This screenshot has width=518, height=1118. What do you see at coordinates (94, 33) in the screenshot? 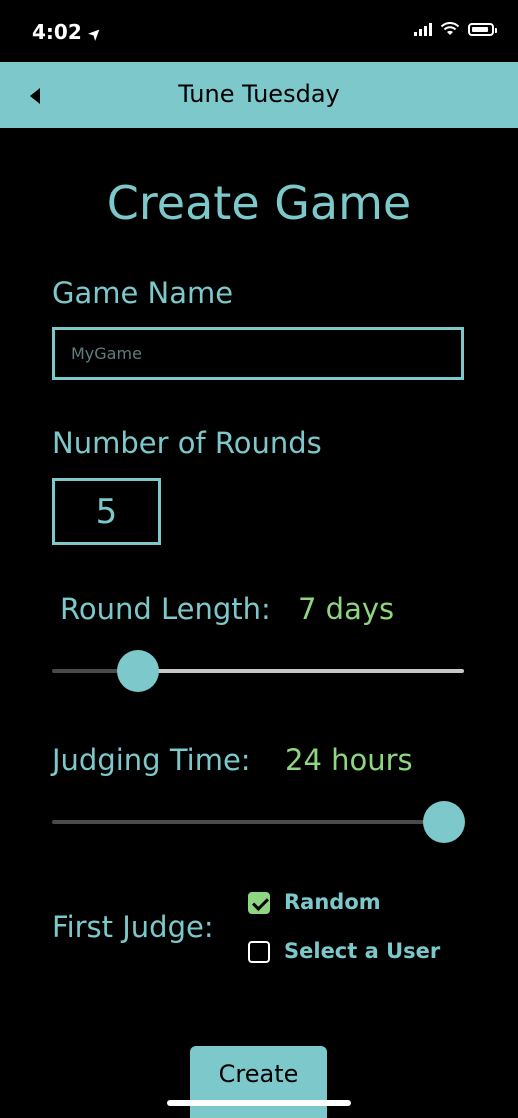
I see `location-arrow-icon: ➤` at bounding box center [94, 33].